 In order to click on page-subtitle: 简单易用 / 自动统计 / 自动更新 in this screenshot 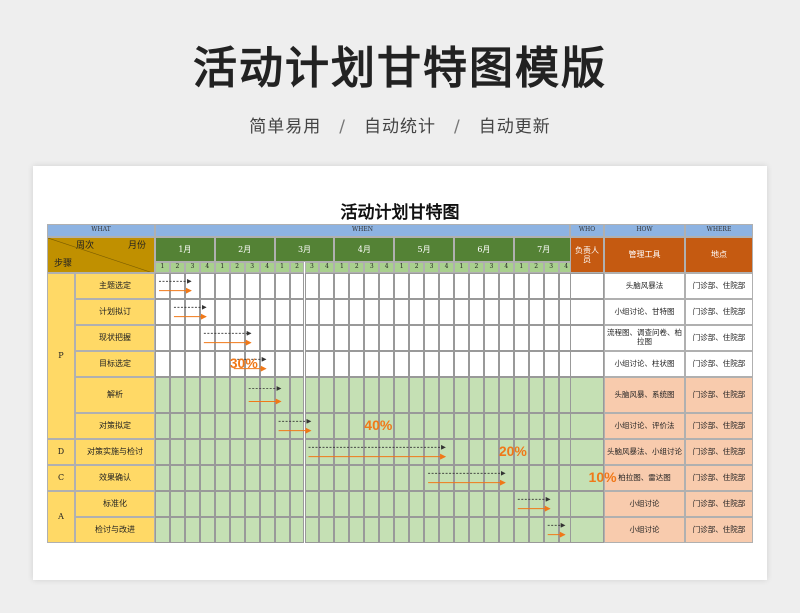, I will do `click(400, 124)`.